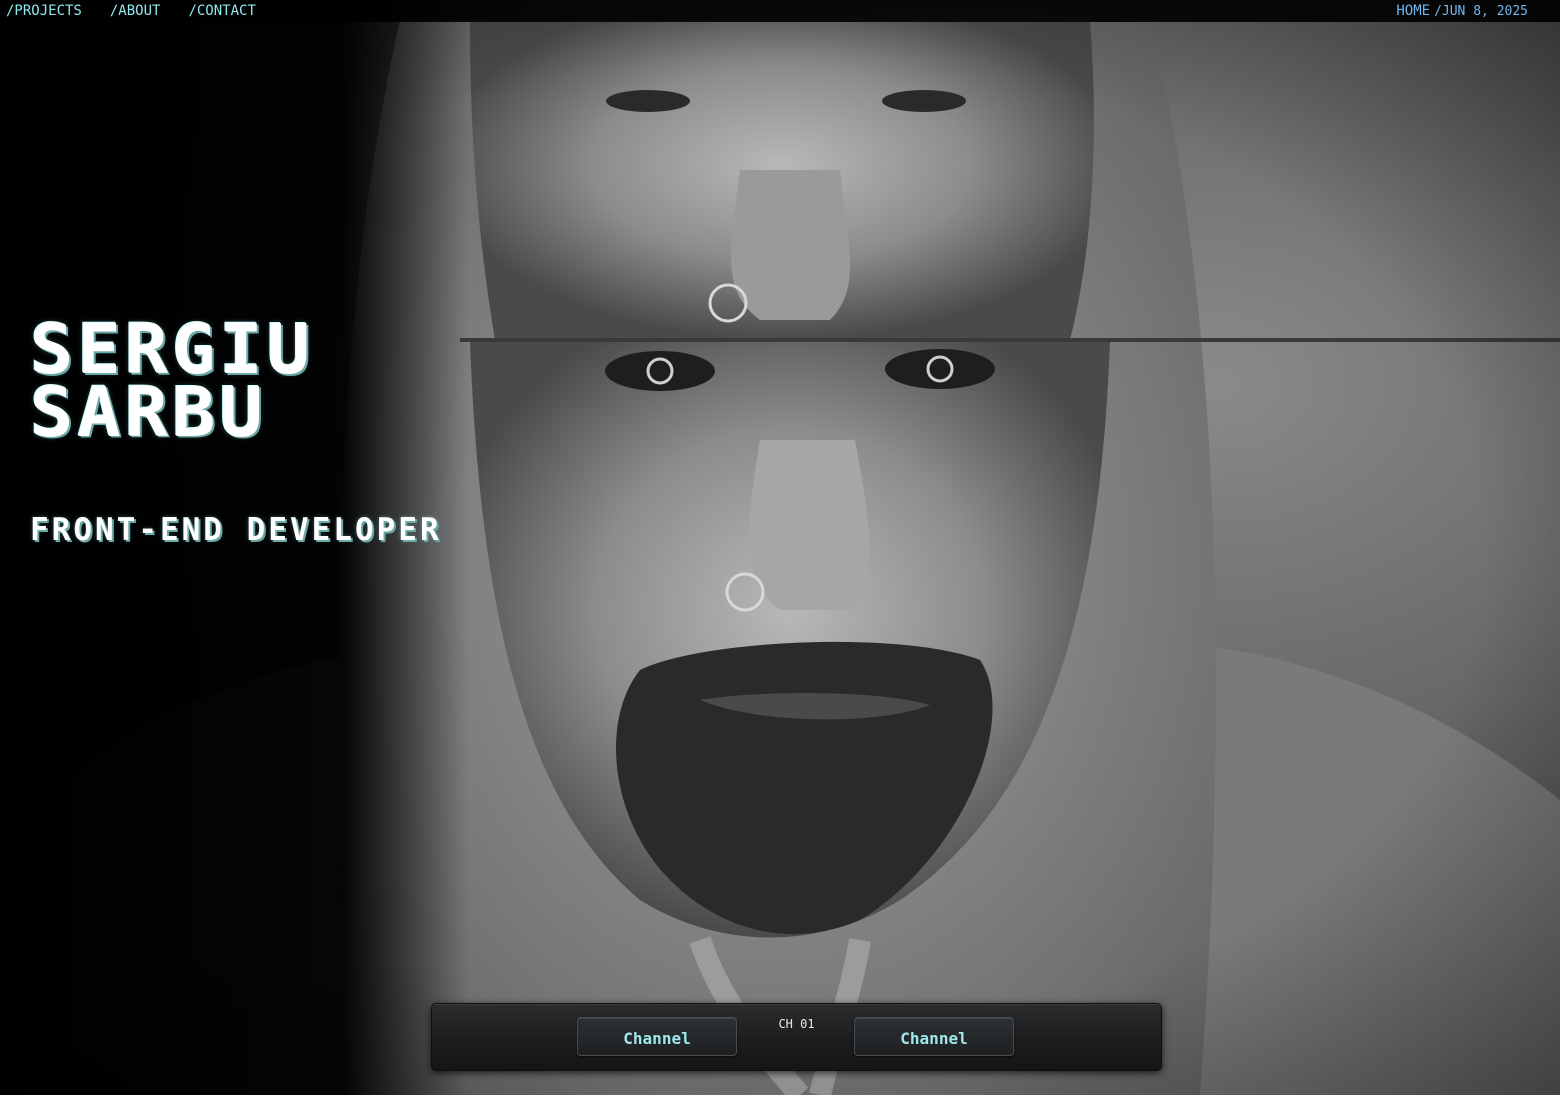 The image size is (1560, 1095). What do you see at coordinates (135, 11) in the screenshot?
I see `nav-link-about: /ABOUT` at bounding box center [135, 11].